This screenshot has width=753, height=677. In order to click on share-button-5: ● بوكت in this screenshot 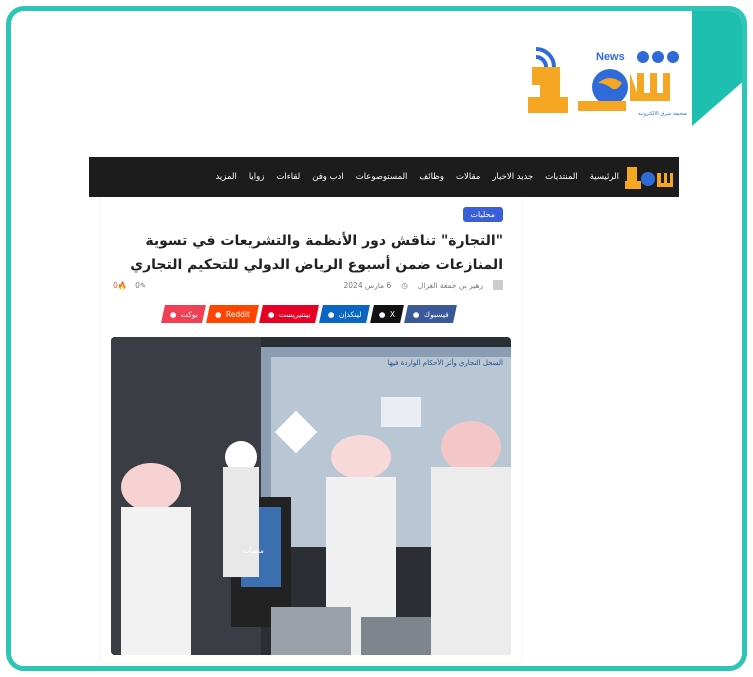, I will do `click(184, 314)`.